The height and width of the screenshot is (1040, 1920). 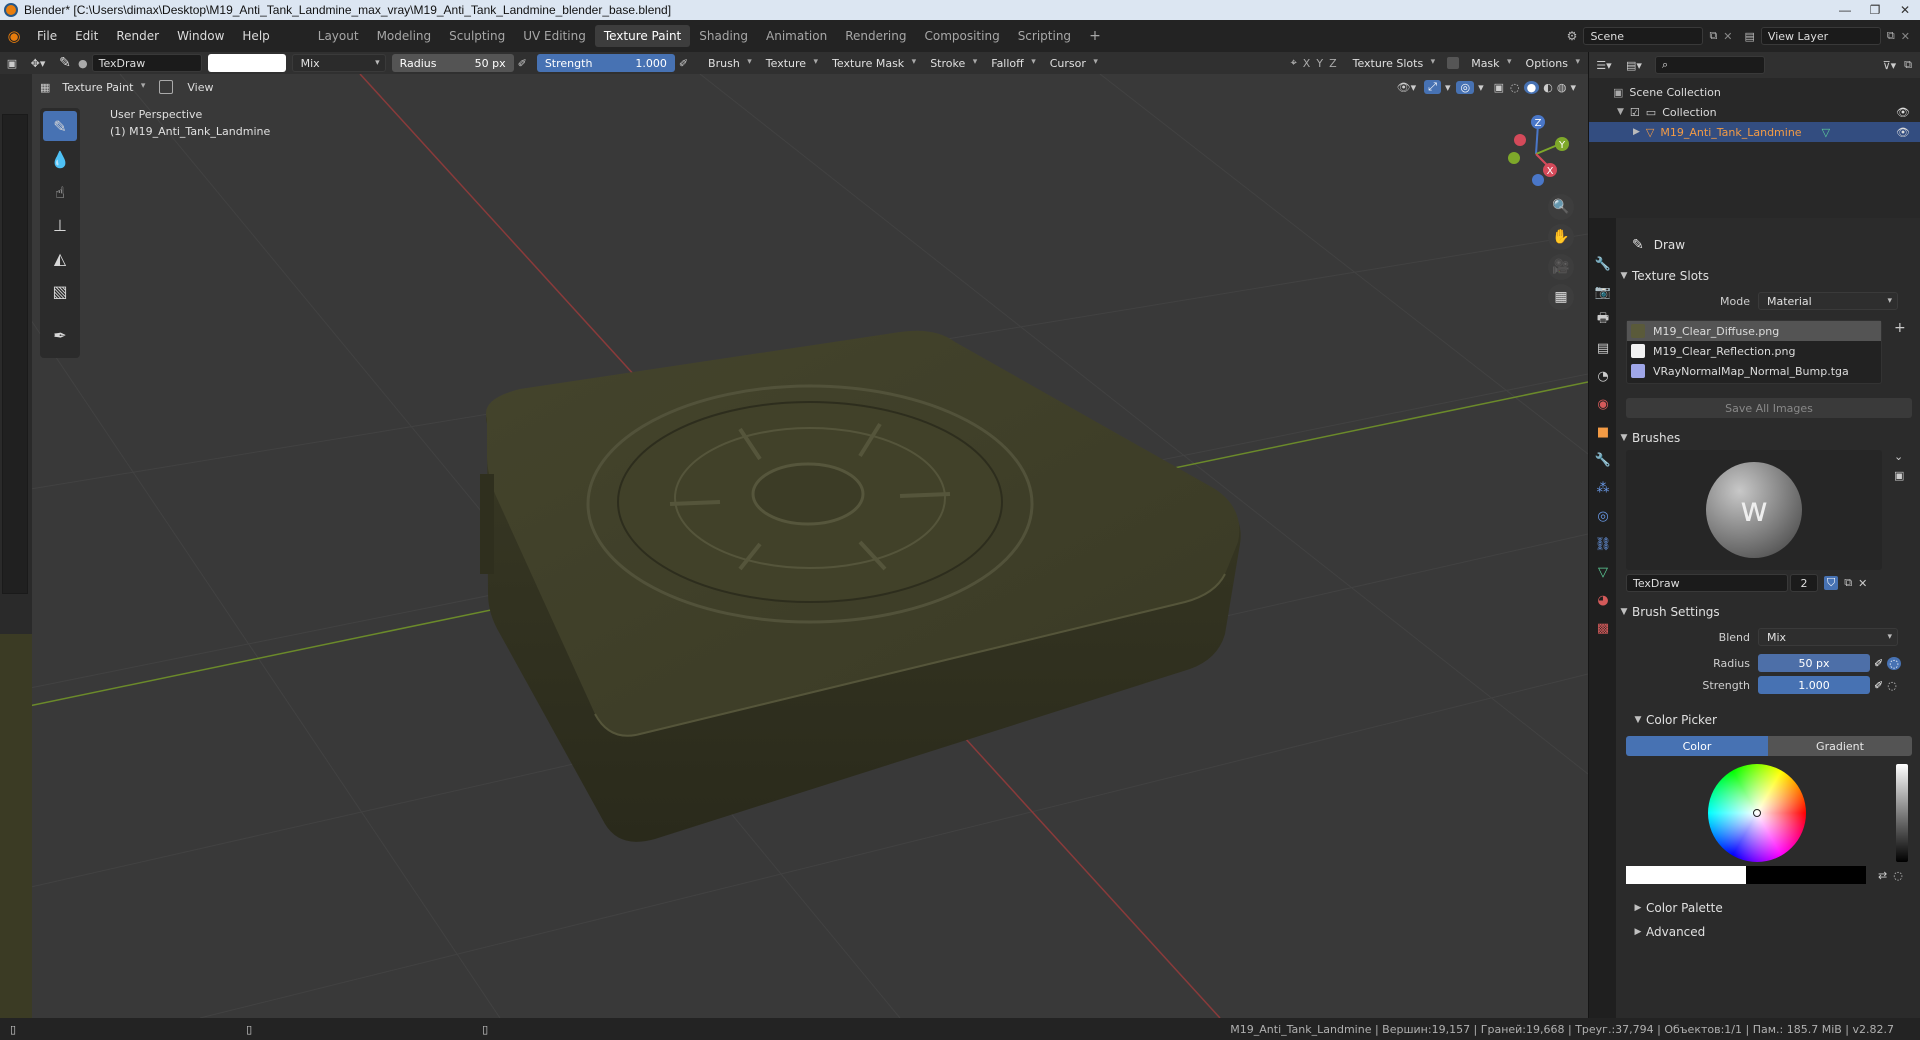 I want to click on color-wheel-cursor, so click(x=1757, y=813).